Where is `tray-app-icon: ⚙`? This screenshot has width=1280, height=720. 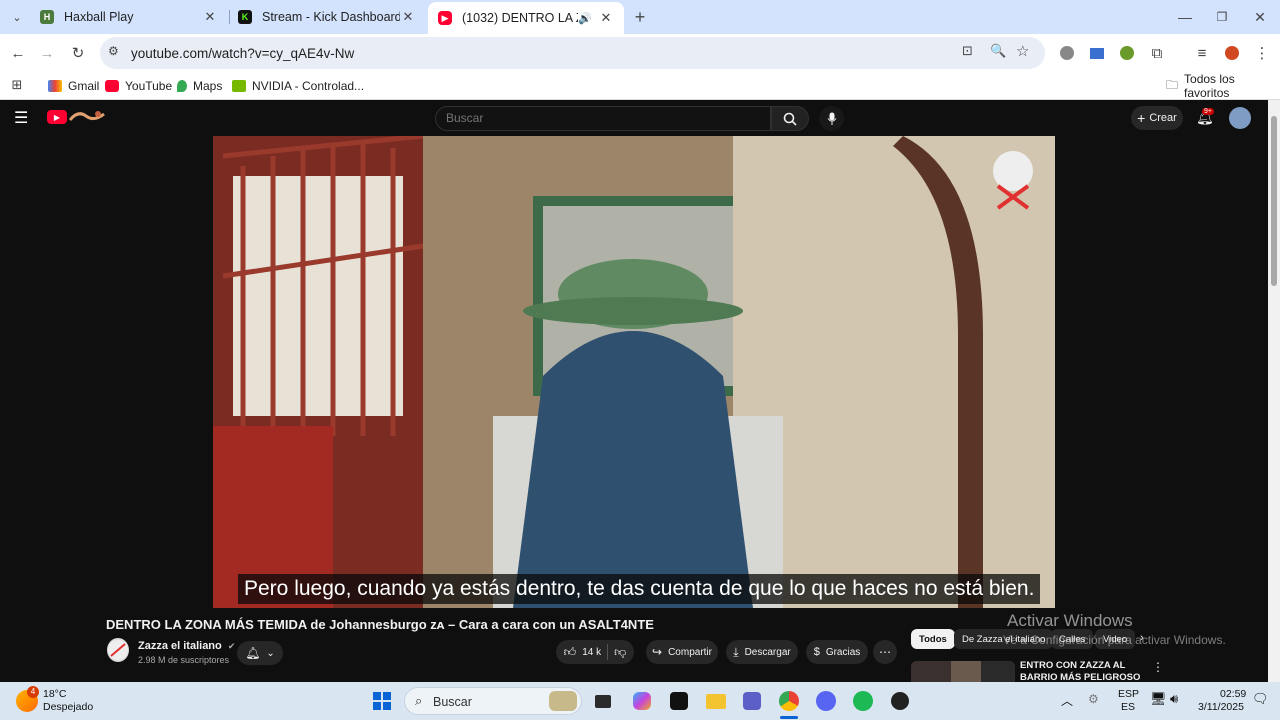
tray-app-icon: ⚙ is located at coordinates (1093, 699).